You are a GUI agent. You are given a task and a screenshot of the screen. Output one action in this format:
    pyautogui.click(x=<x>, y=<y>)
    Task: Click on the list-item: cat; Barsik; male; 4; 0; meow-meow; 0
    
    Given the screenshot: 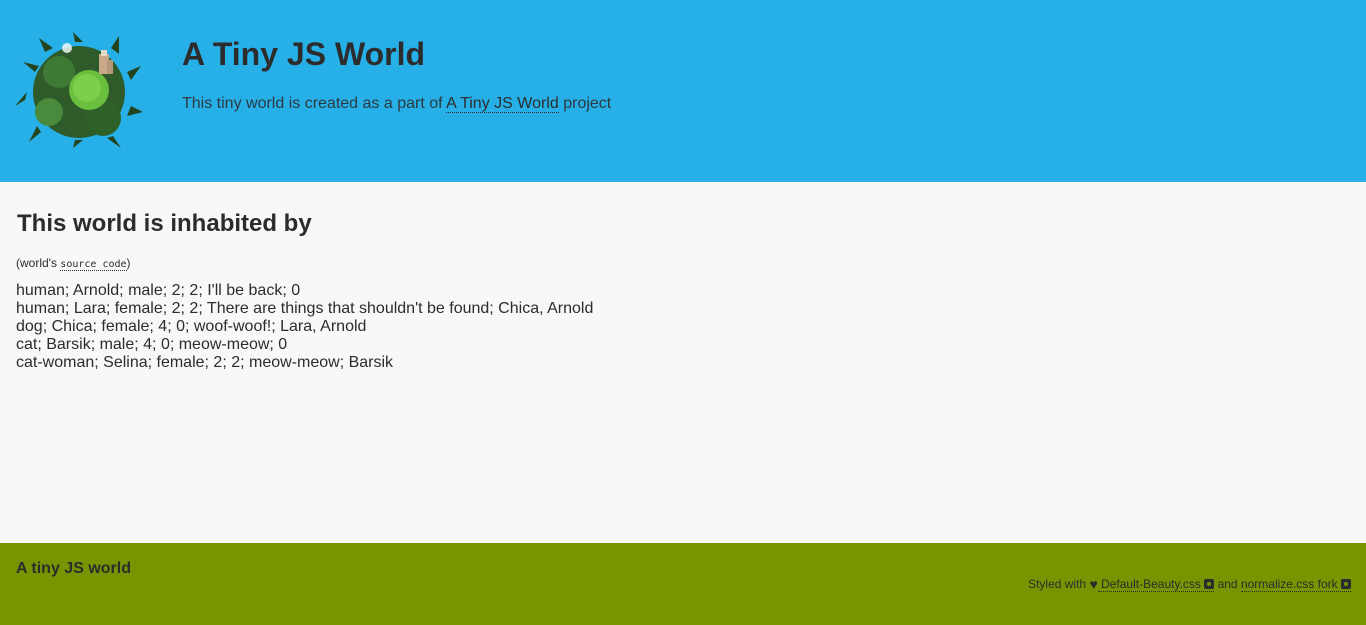 What is the action you would take?
    pyautogui.click(x=152, y=344)
    